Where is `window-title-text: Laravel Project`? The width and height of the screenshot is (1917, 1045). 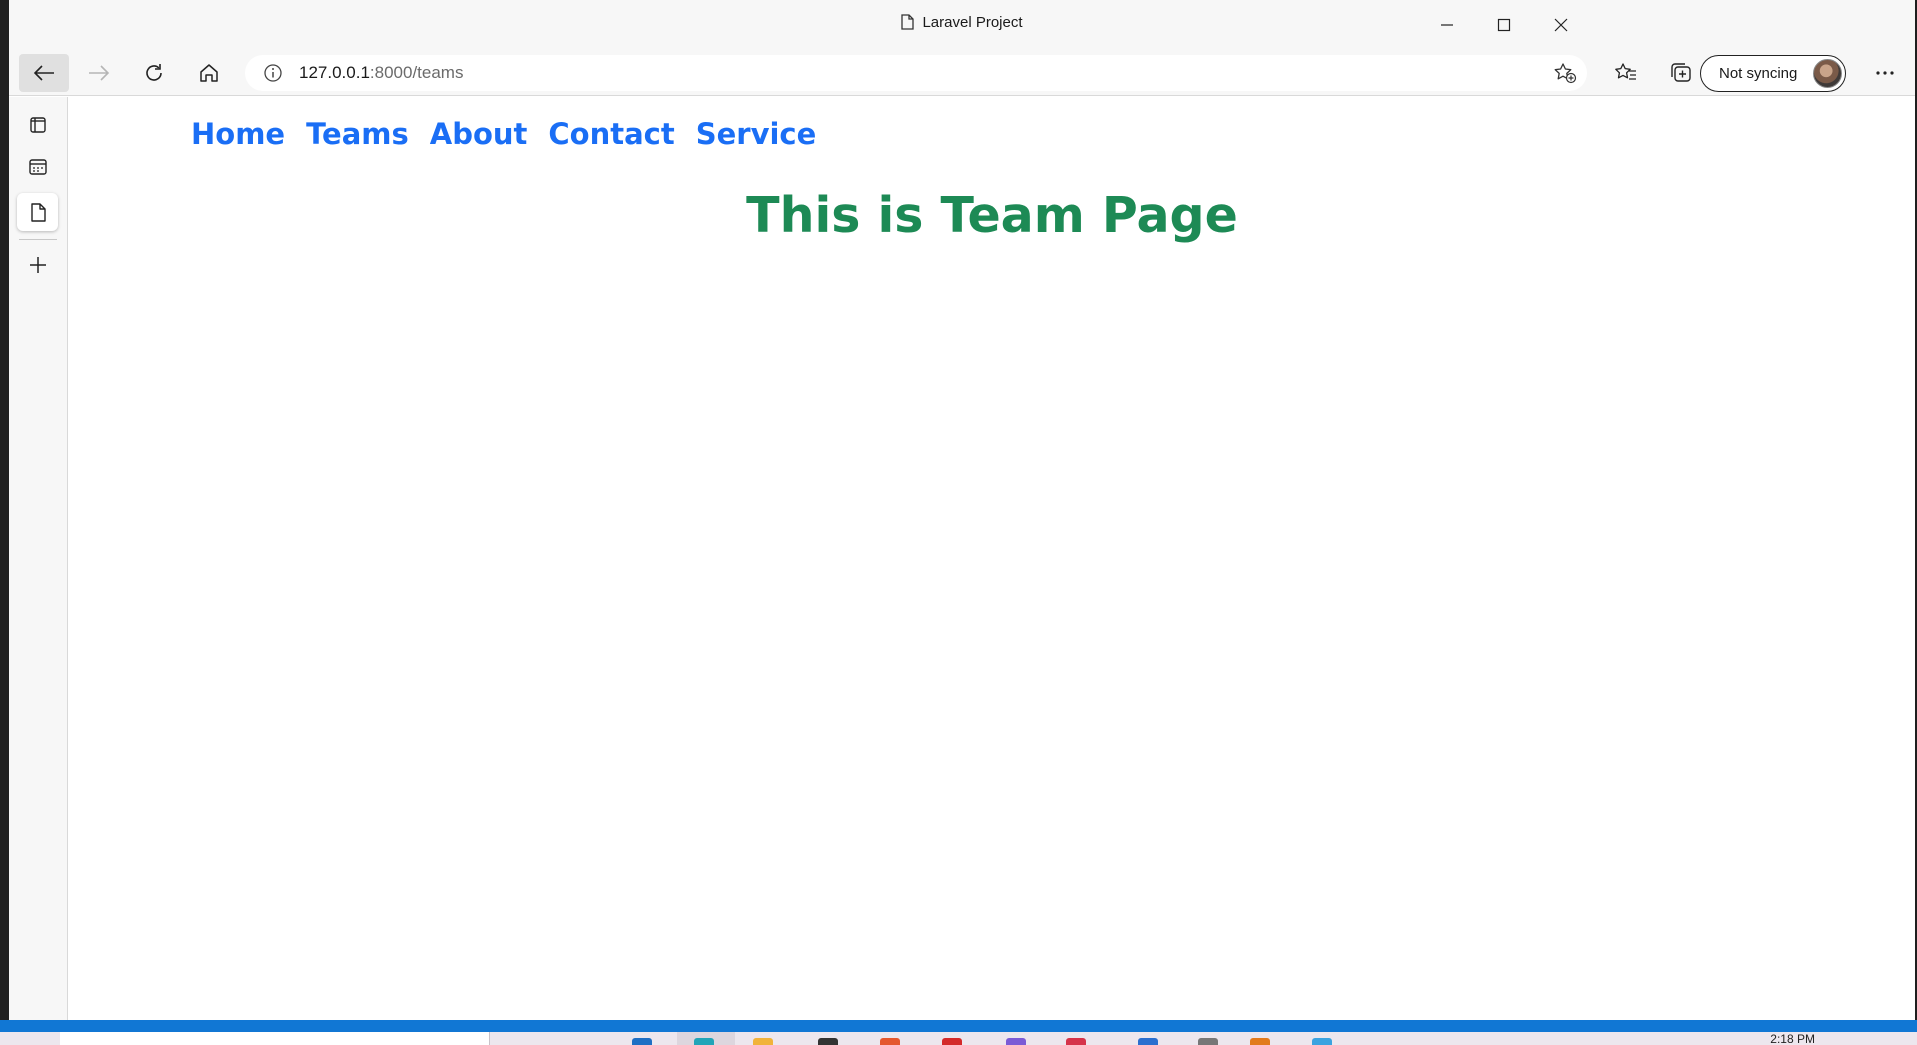 window-title-text: Laravel Project is located at coordinates (972, 22).